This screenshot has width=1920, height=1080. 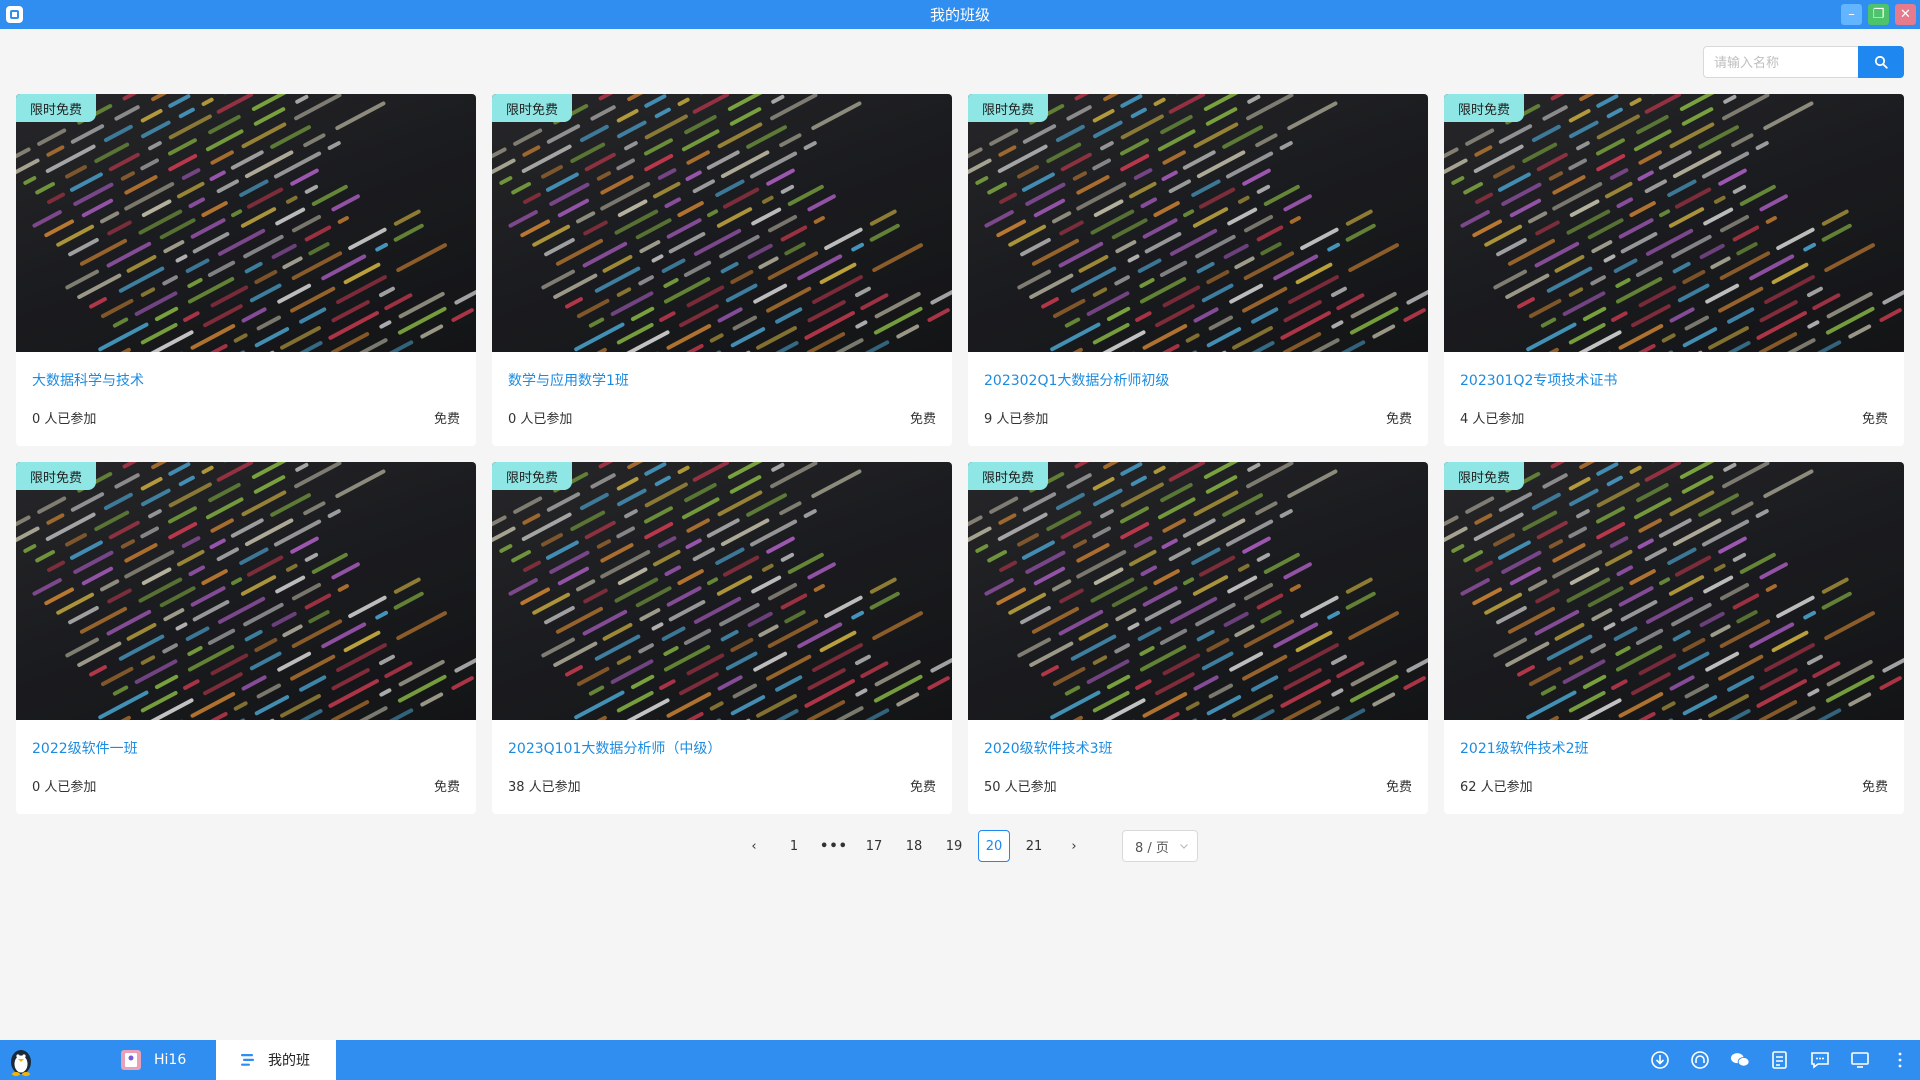 What do you see at coordinates (1492, 419) in the screenshot?
I see `participant-count: 4 人已参加` at bounding box center [1492, 419].